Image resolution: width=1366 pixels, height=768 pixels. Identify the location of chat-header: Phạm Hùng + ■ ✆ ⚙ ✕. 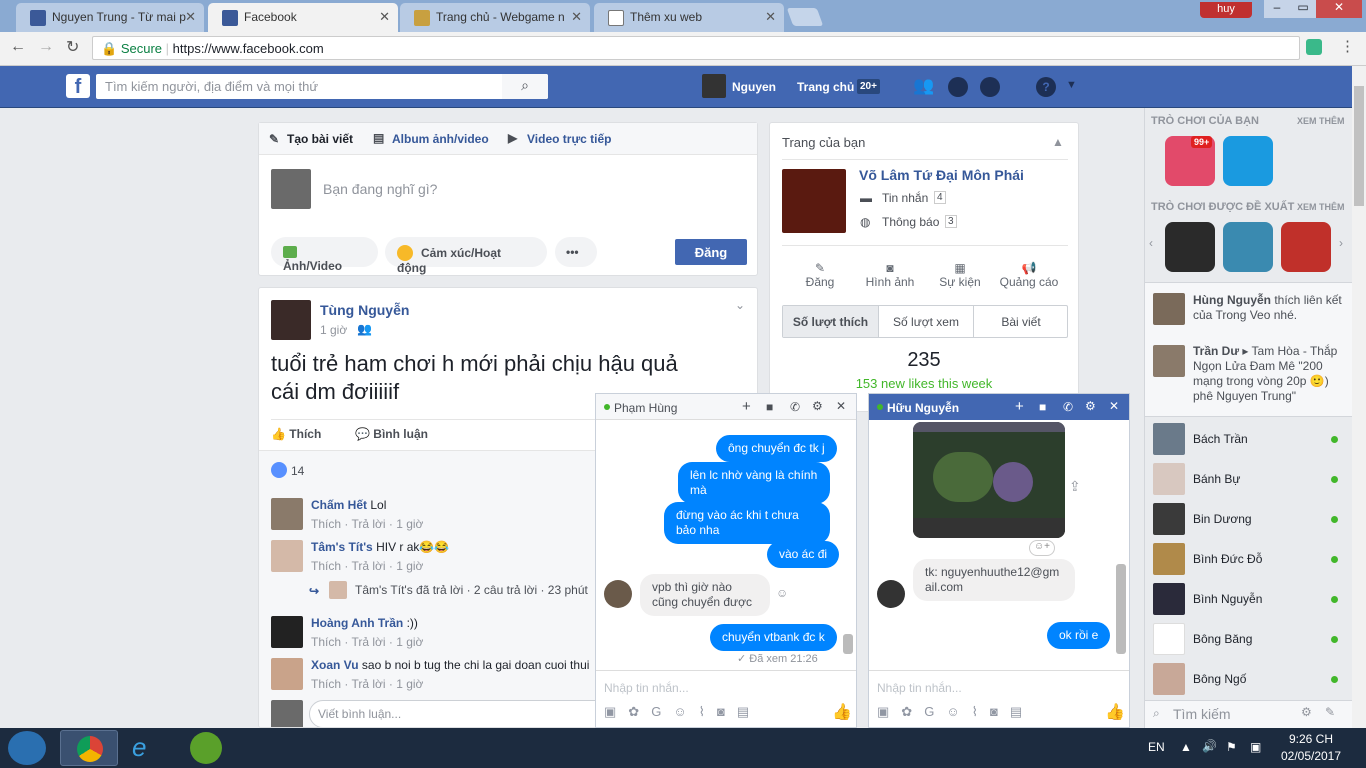
(726, 407).